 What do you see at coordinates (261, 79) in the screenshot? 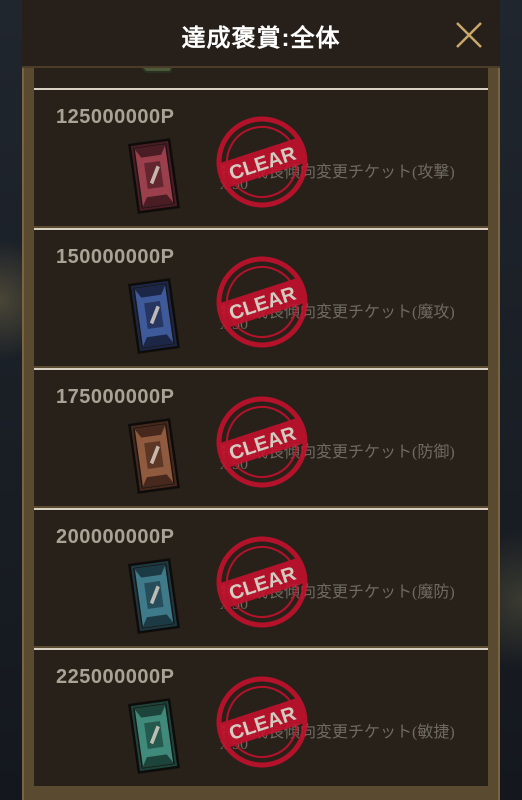
I see `reward-row-partial` at bounding box center [261, 79].